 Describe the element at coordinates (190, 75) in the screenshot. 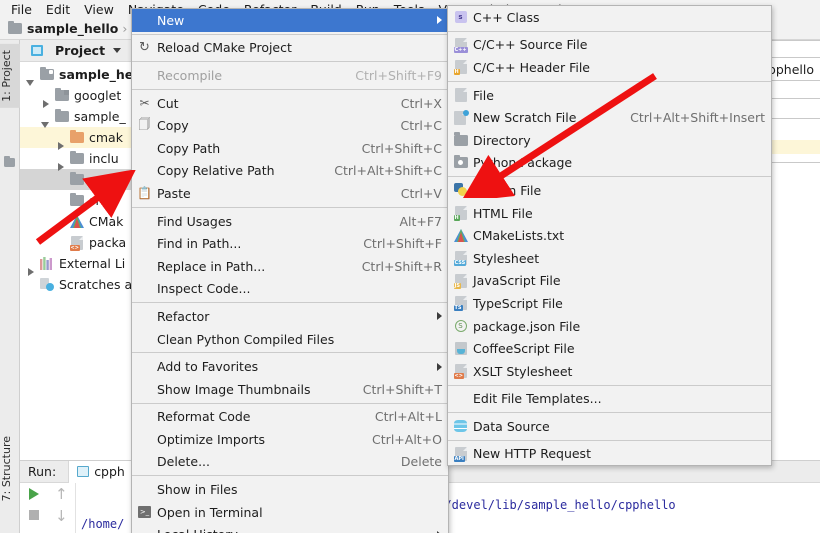

I see `menu-item-label: Recompile` at that location.